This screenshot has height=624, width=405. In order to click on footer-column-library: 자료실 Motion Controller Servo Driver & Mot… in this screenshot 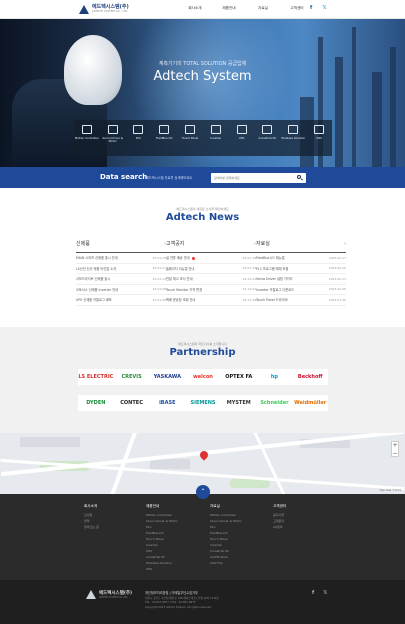, I will do `click(226, 535)`.